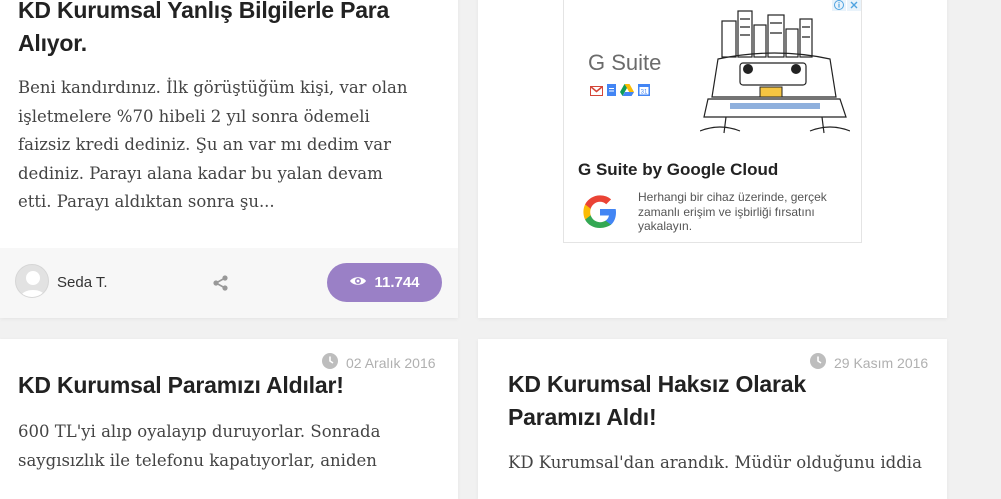  I want to click on svg-text: 31, so click(644, 93).